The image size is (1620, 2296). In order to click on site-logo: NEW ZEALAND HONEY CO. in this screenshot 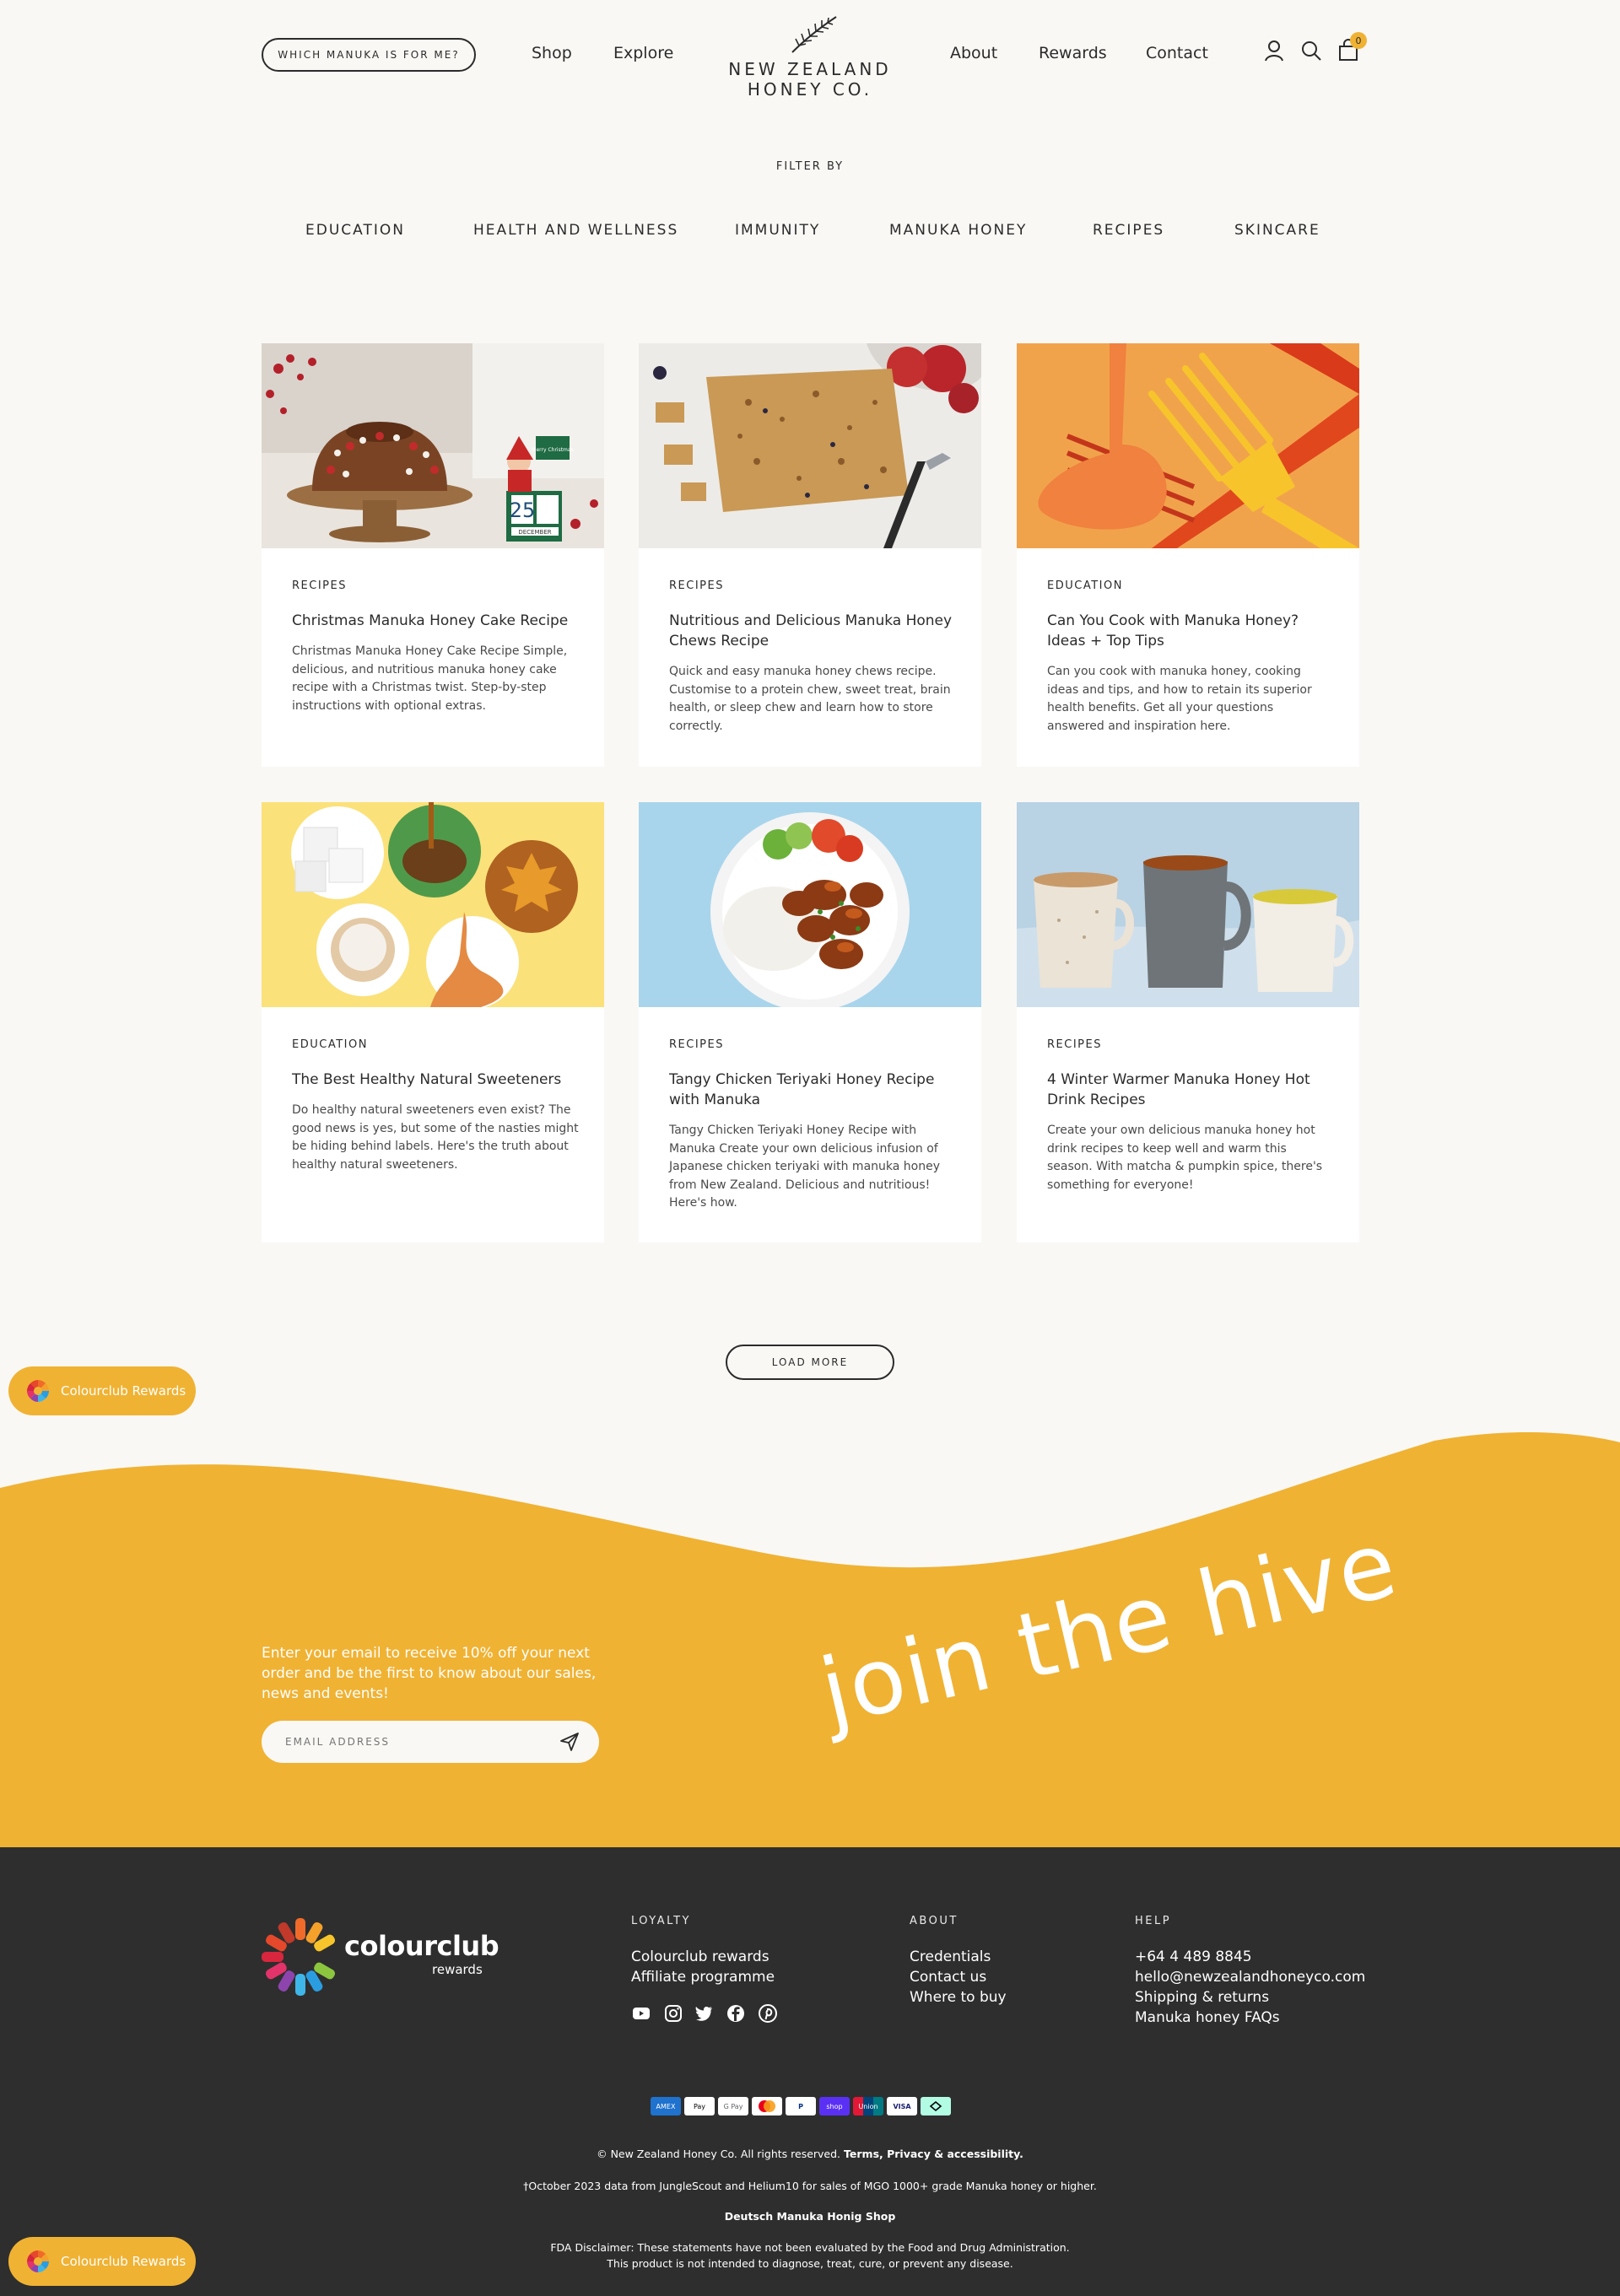, I will do `click(810, 55)`.